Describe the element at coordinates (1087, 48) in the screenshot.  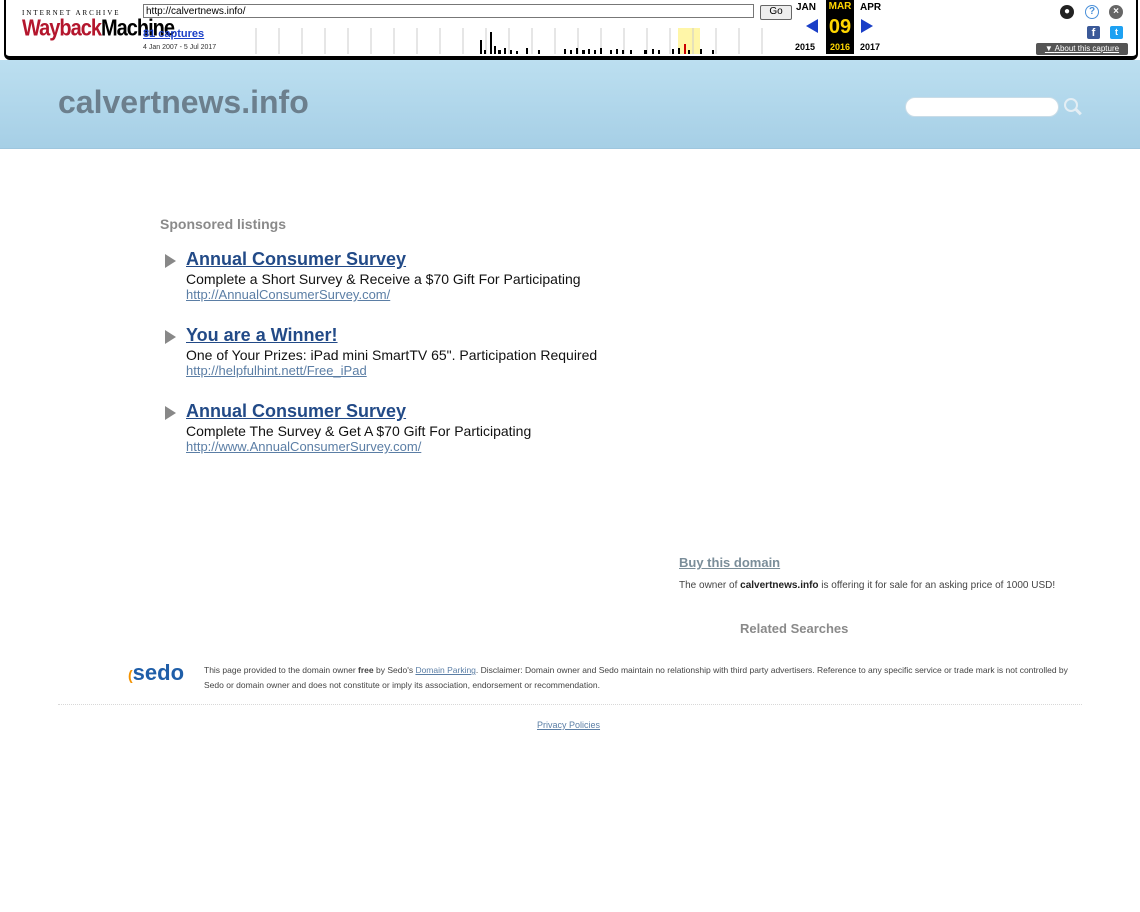
I see `about-capture-label: About this capture` at that location.